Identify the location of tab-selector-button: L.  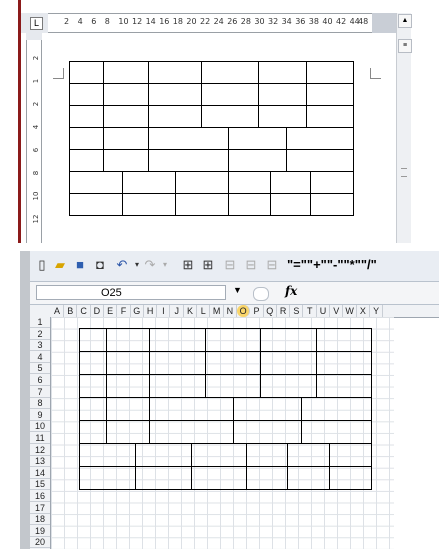
(36, 23).